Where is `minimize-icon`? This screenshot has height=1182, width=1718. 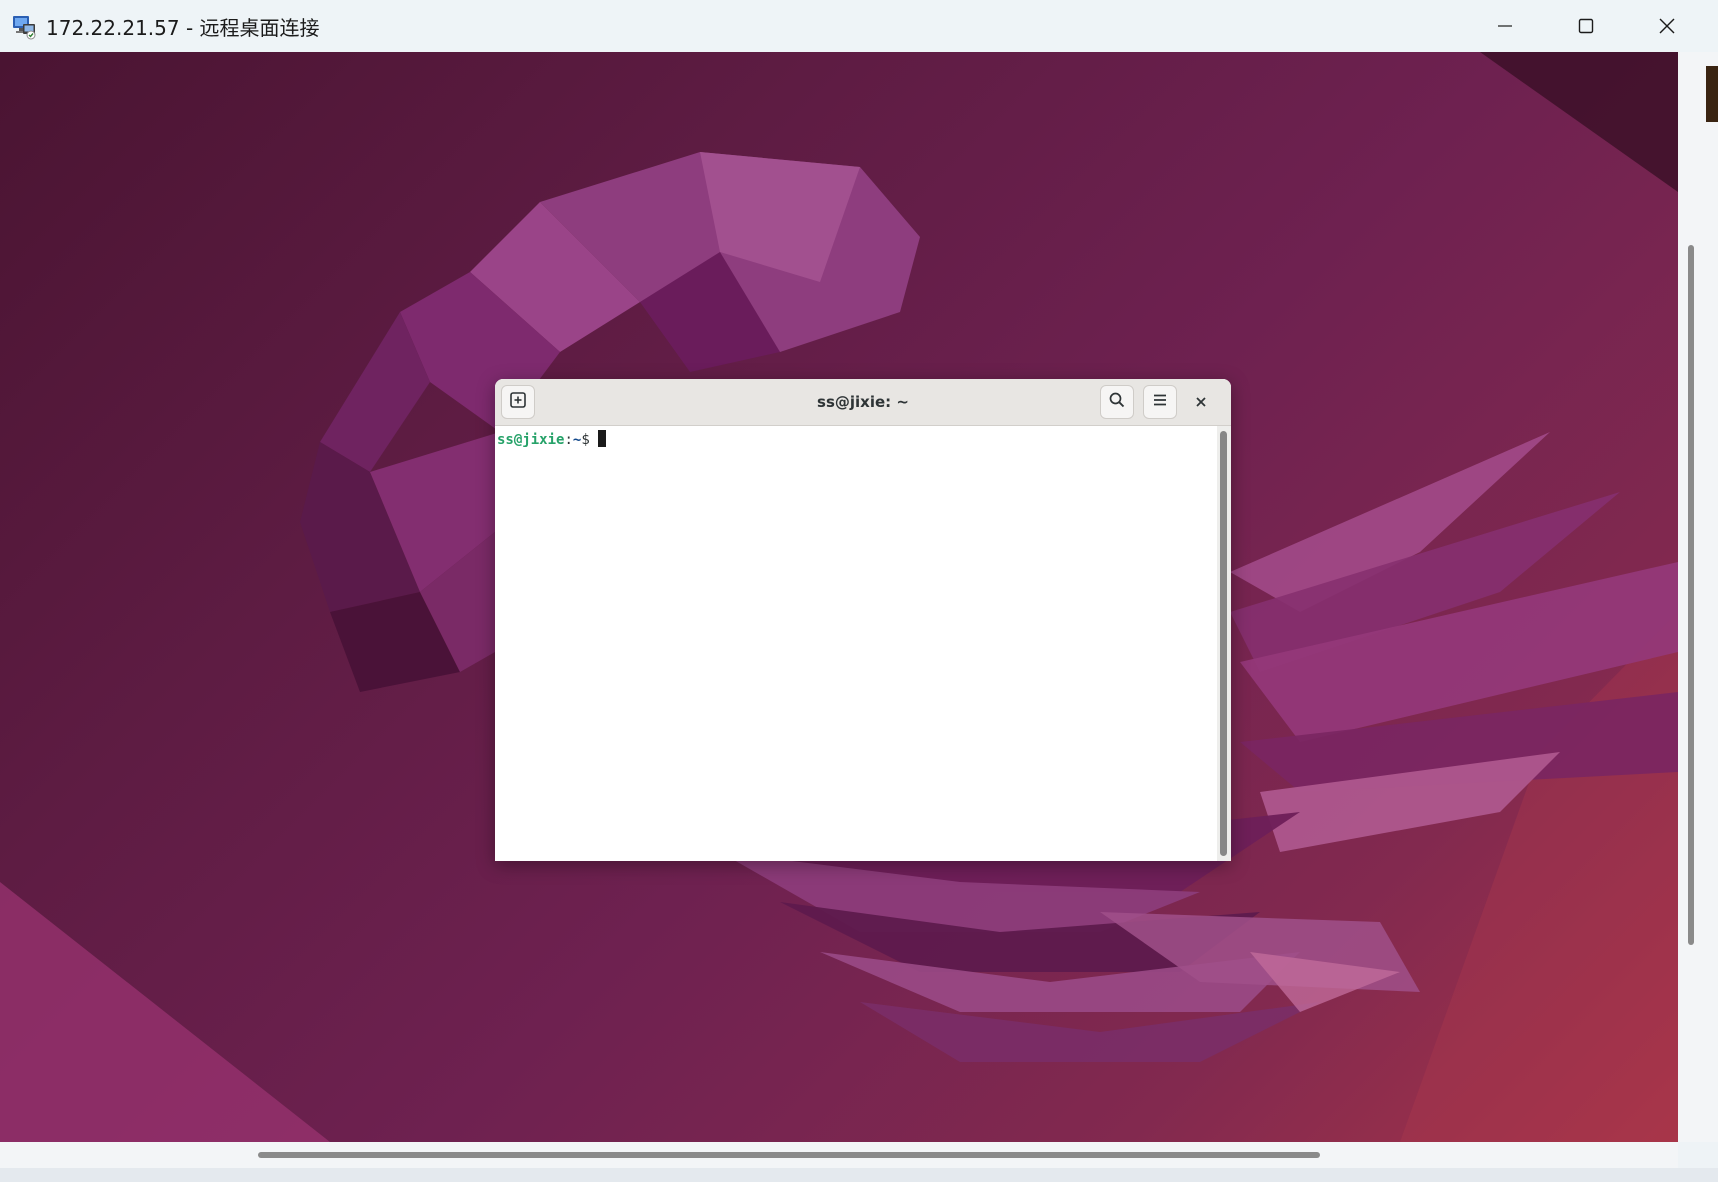
minimize-icon is located at coordinates (1505, 26).